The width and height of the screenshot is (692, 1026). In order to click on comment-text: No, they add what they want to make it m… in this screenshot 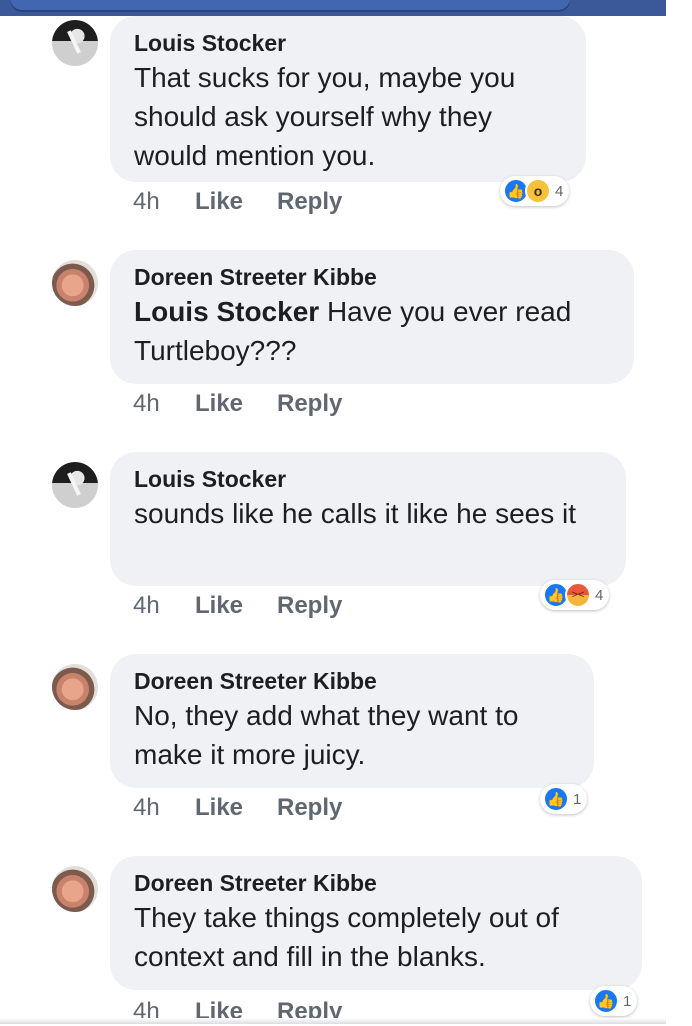, I will do `click(326, 735)`.